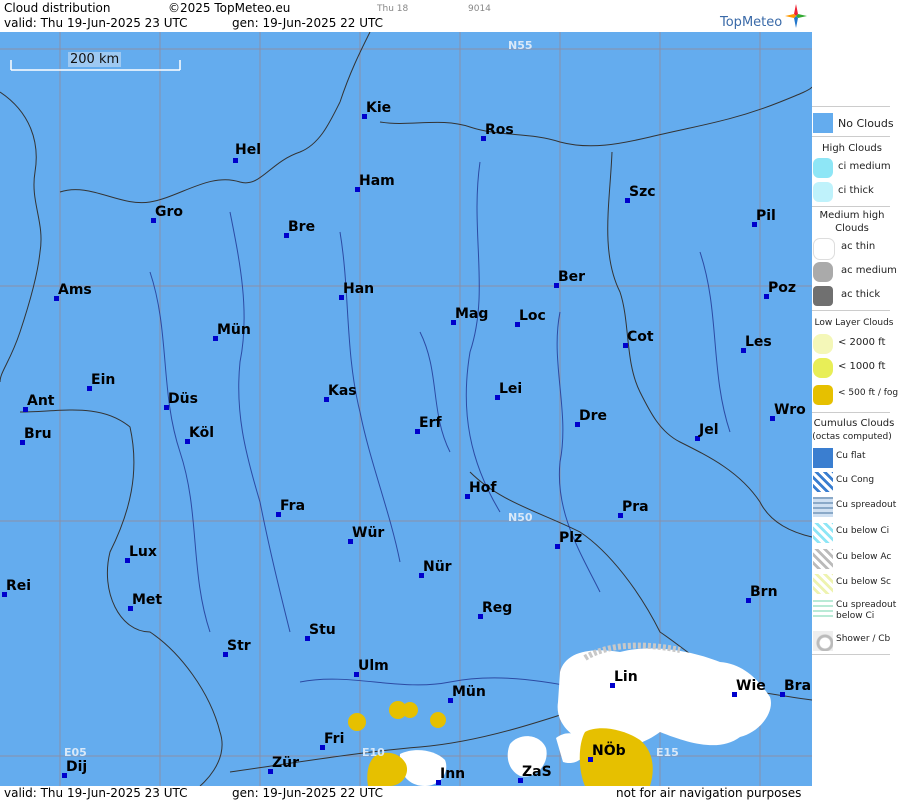 The height and width of the screenshot is (801, 904). Describe the element at coordinates (861, 294) in the screenshot. I see `legend-label: ac thick` at that location.